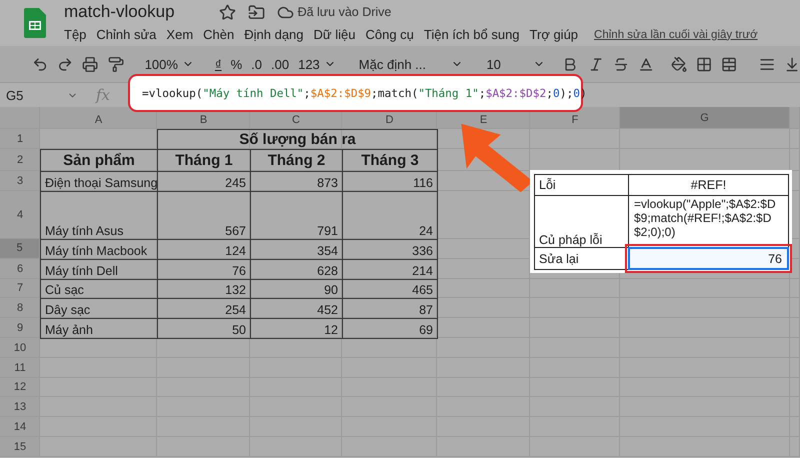  What do you see at coordinates (554, 34) in the screenshot?
I see `menu-item: Trợ giúp` at bounding box center [554, 34].